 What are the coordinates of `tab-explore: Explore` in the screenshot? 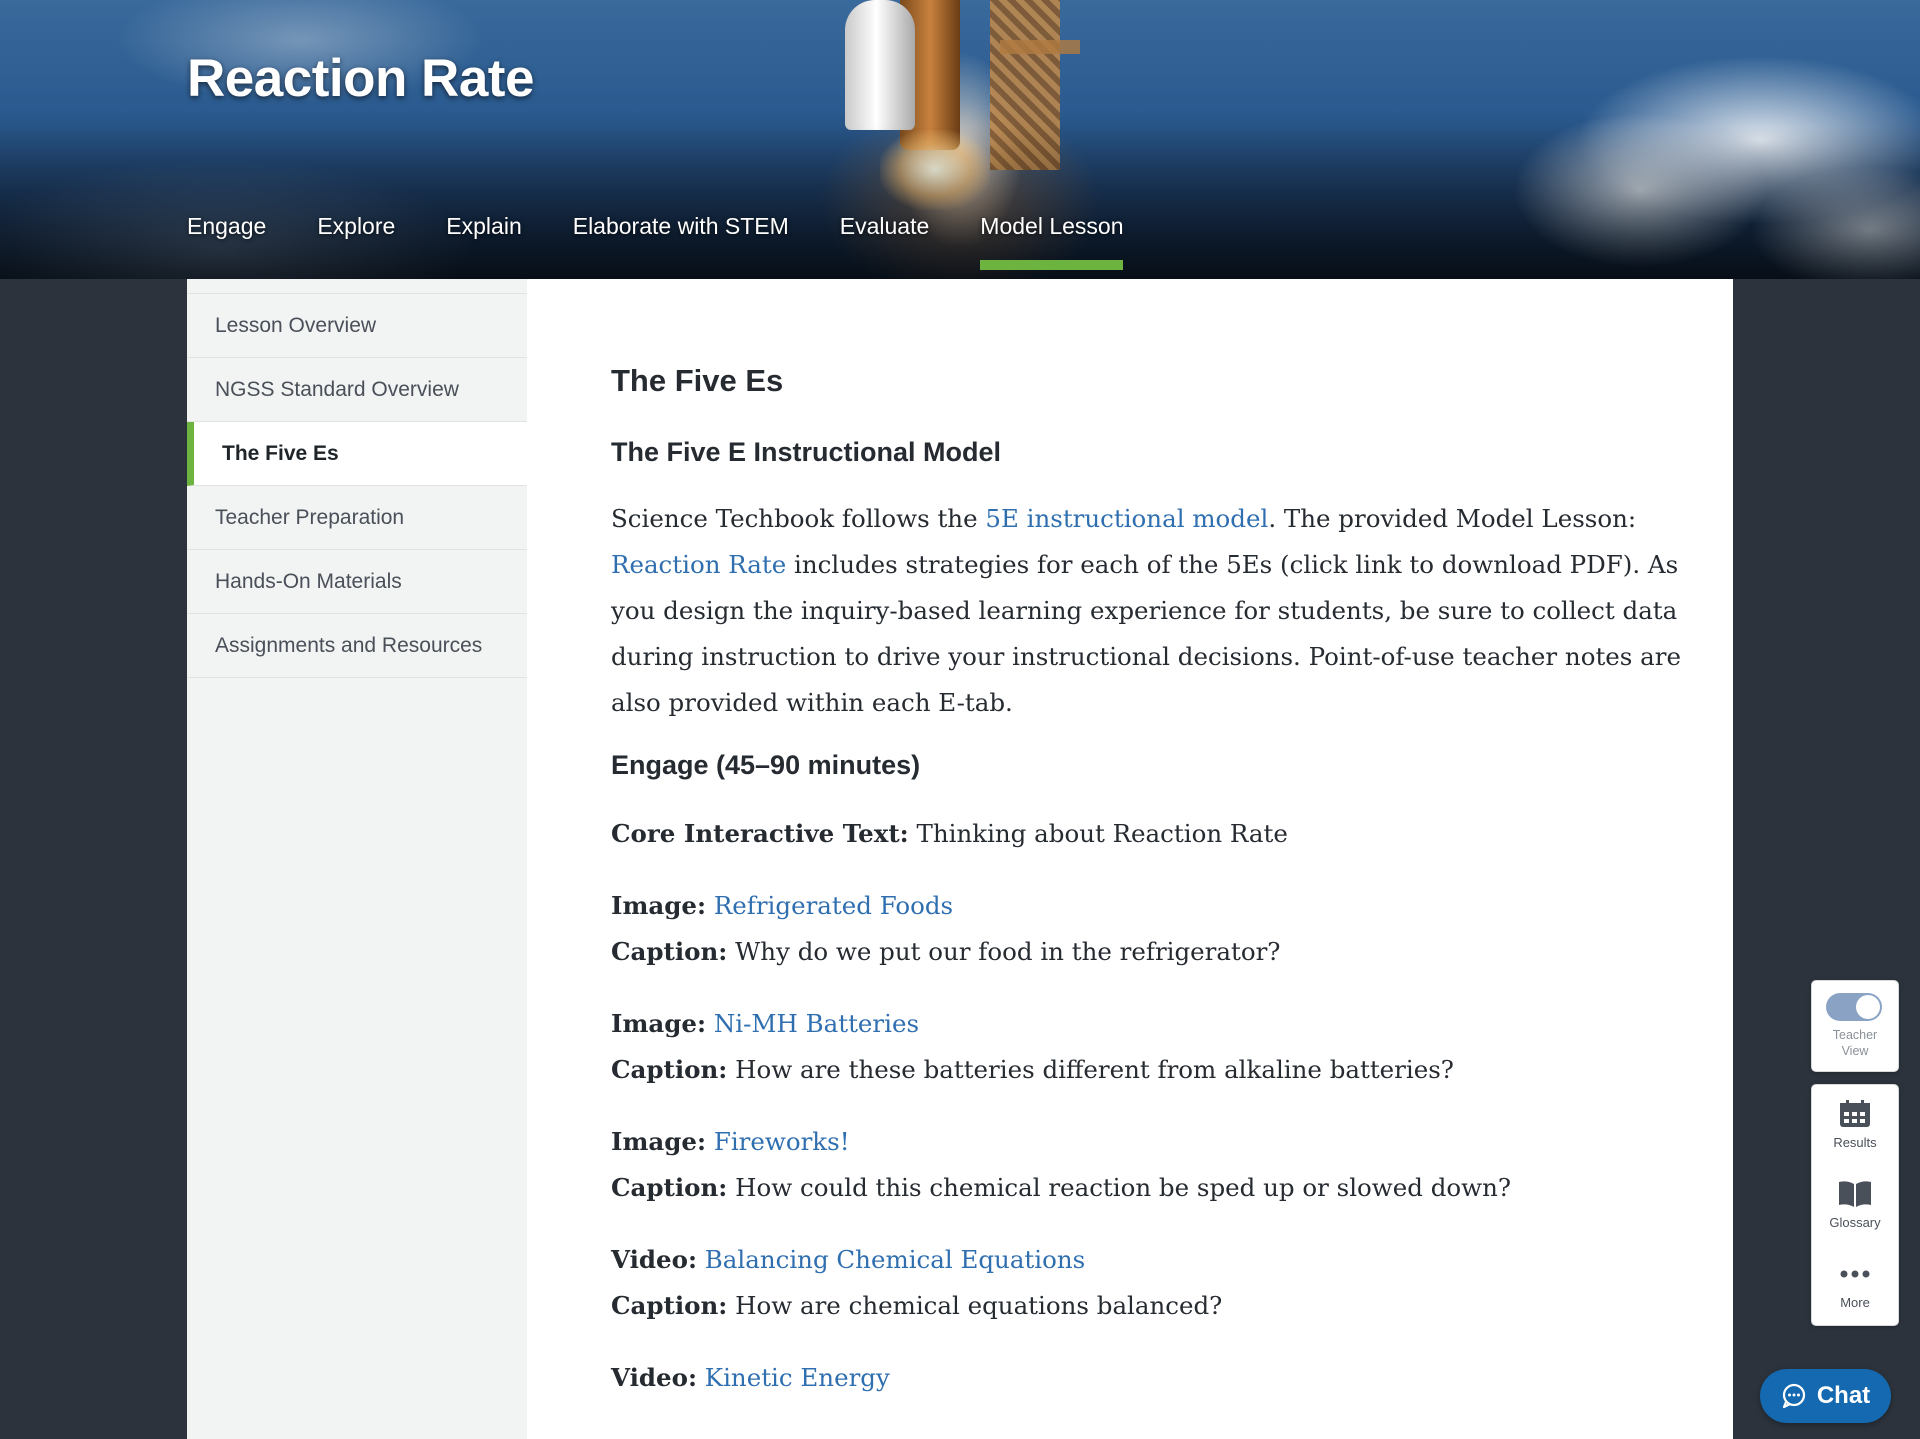 It's located at (356, 241).